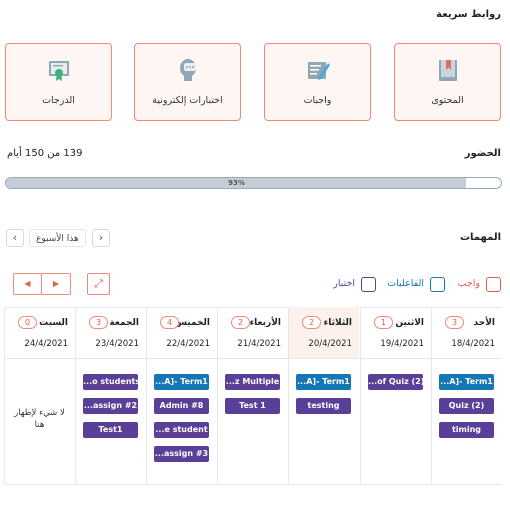 Image resolution: width=510 pixels, height=505 pixels. I want to click on calendar-top-border, so click(253, 307).